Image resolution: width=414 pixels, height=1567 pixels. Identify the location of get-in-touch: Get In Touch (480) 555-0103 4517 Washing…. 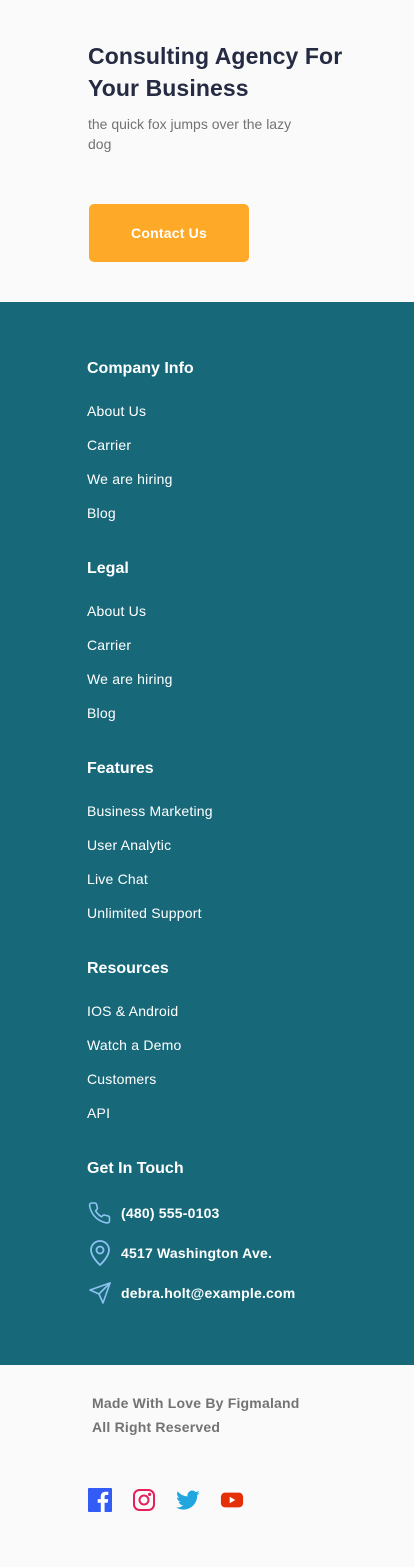
(191, 1230).